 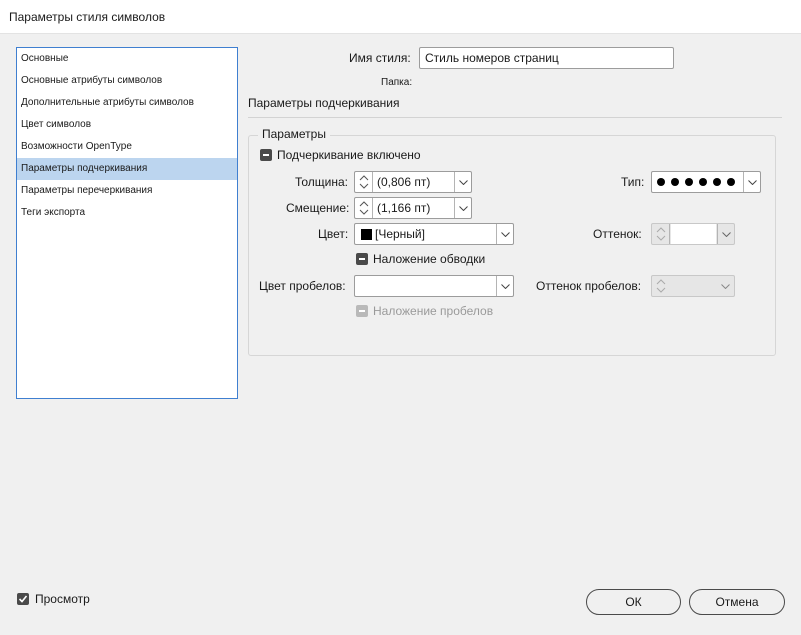 What do you see at coordinates (725, 234) in the screenshot?
I see `tint-chevron-down-icon` at bounding box center [725, 234].